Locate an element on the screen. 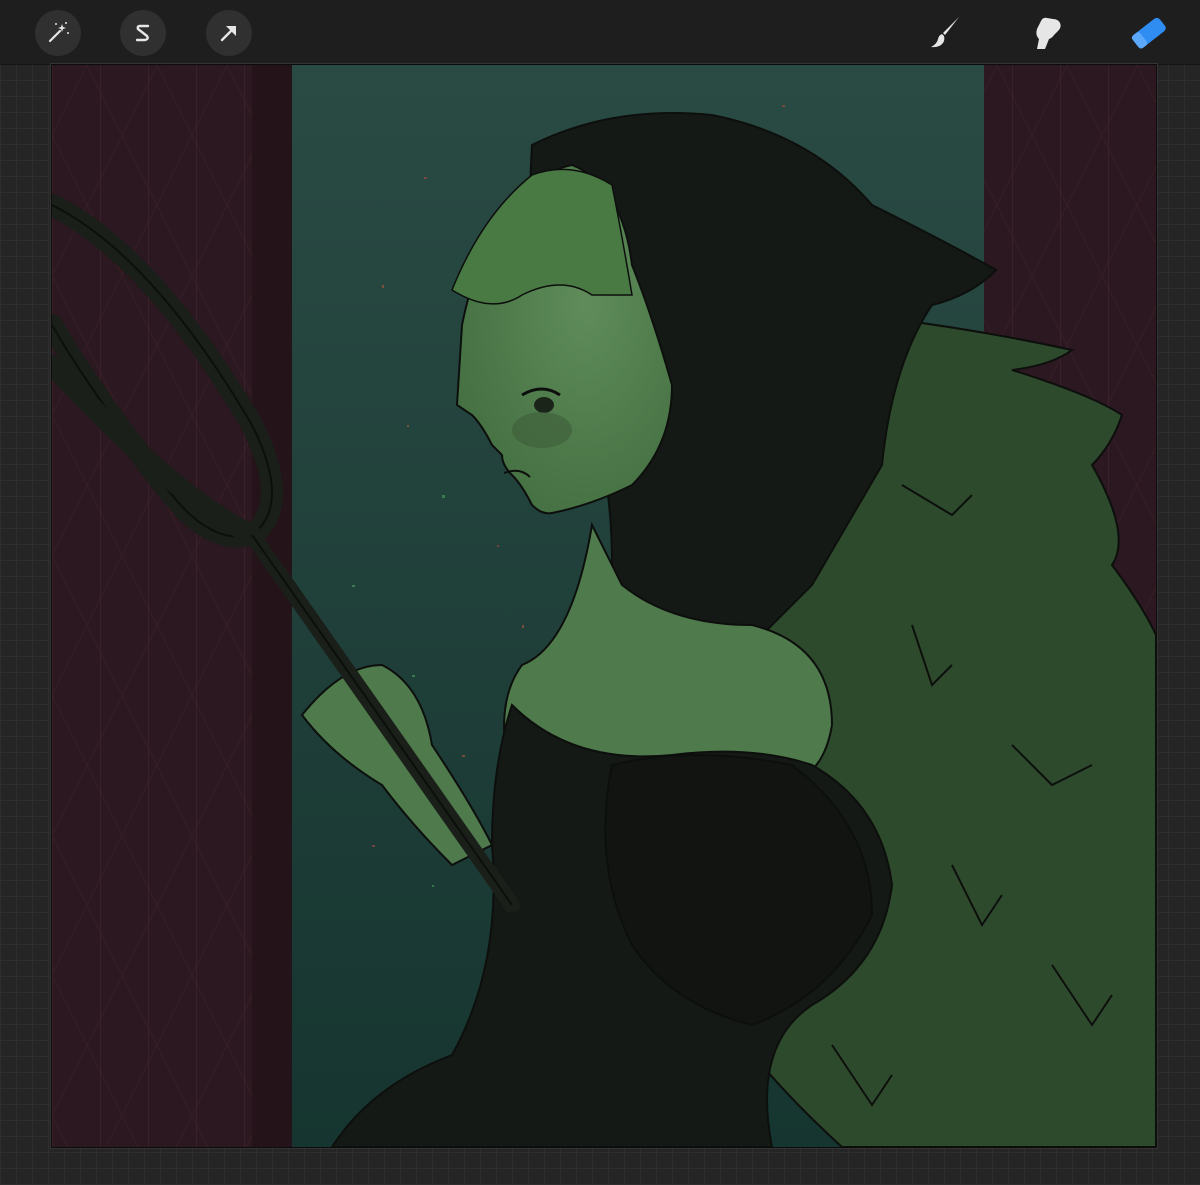  transform-button is located at coordinates (229, 33).